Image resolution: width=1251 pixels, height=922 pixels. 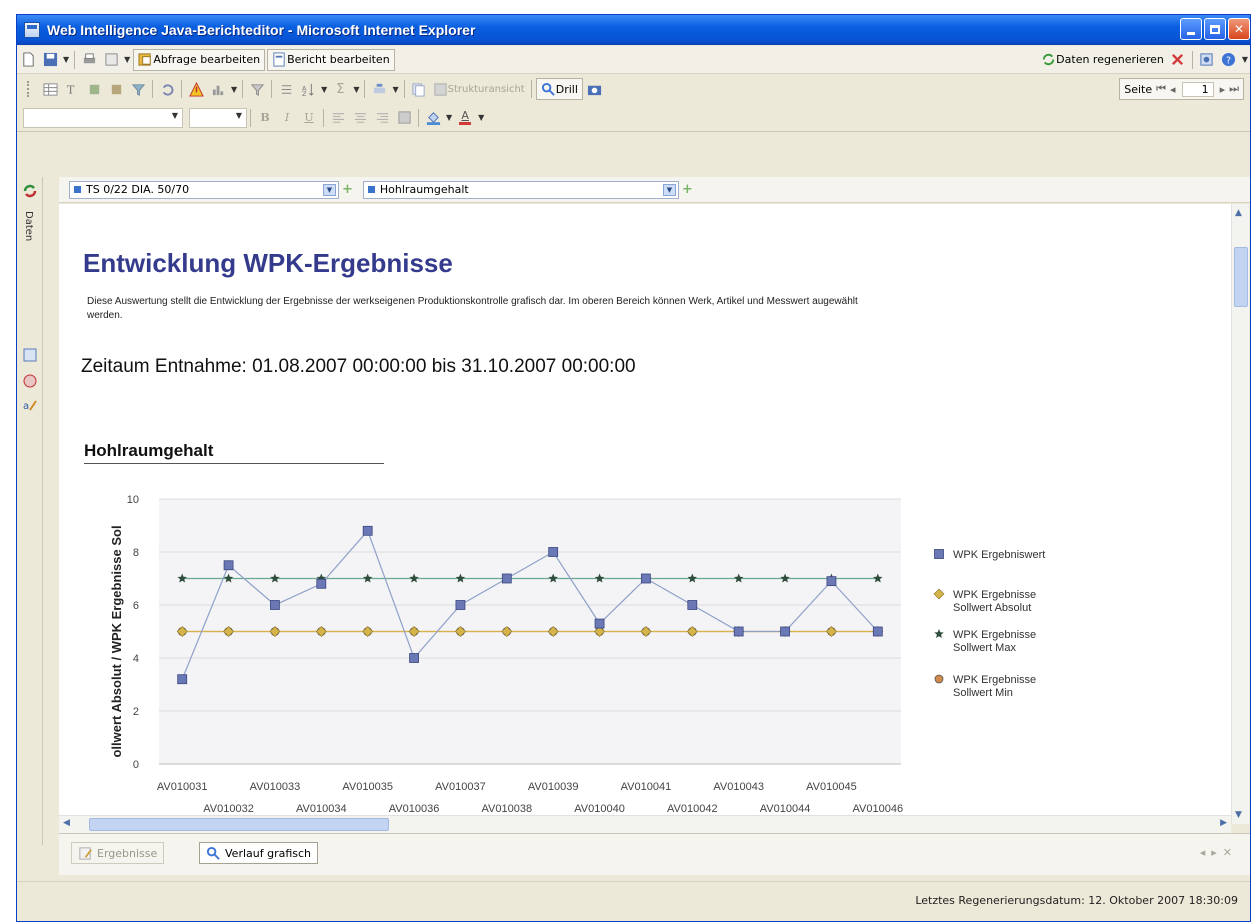 I want to click on copy-button, so click(x=419, y=89).